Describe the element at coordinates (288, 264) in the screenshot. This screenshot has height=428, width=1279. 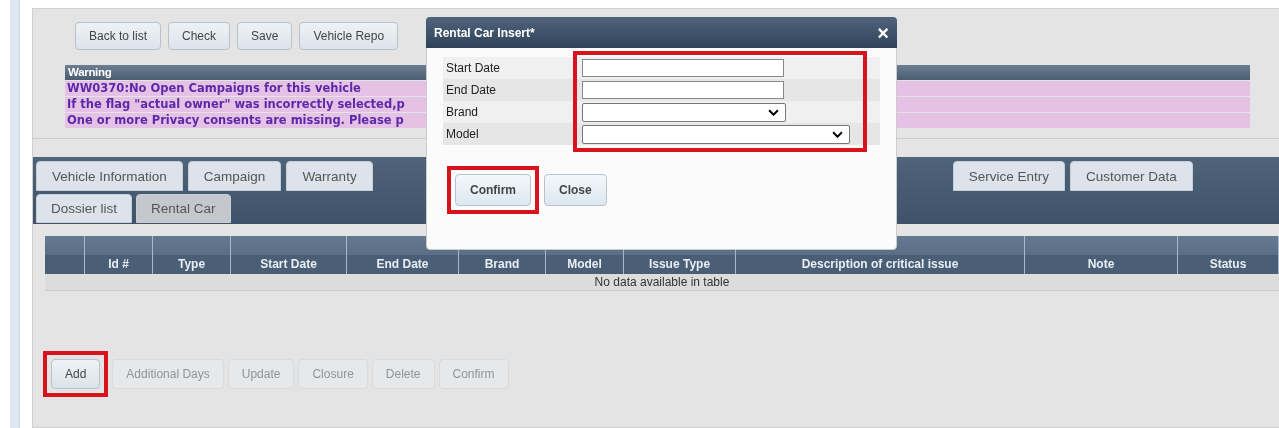
I see `column-label: Start Date` at that location.